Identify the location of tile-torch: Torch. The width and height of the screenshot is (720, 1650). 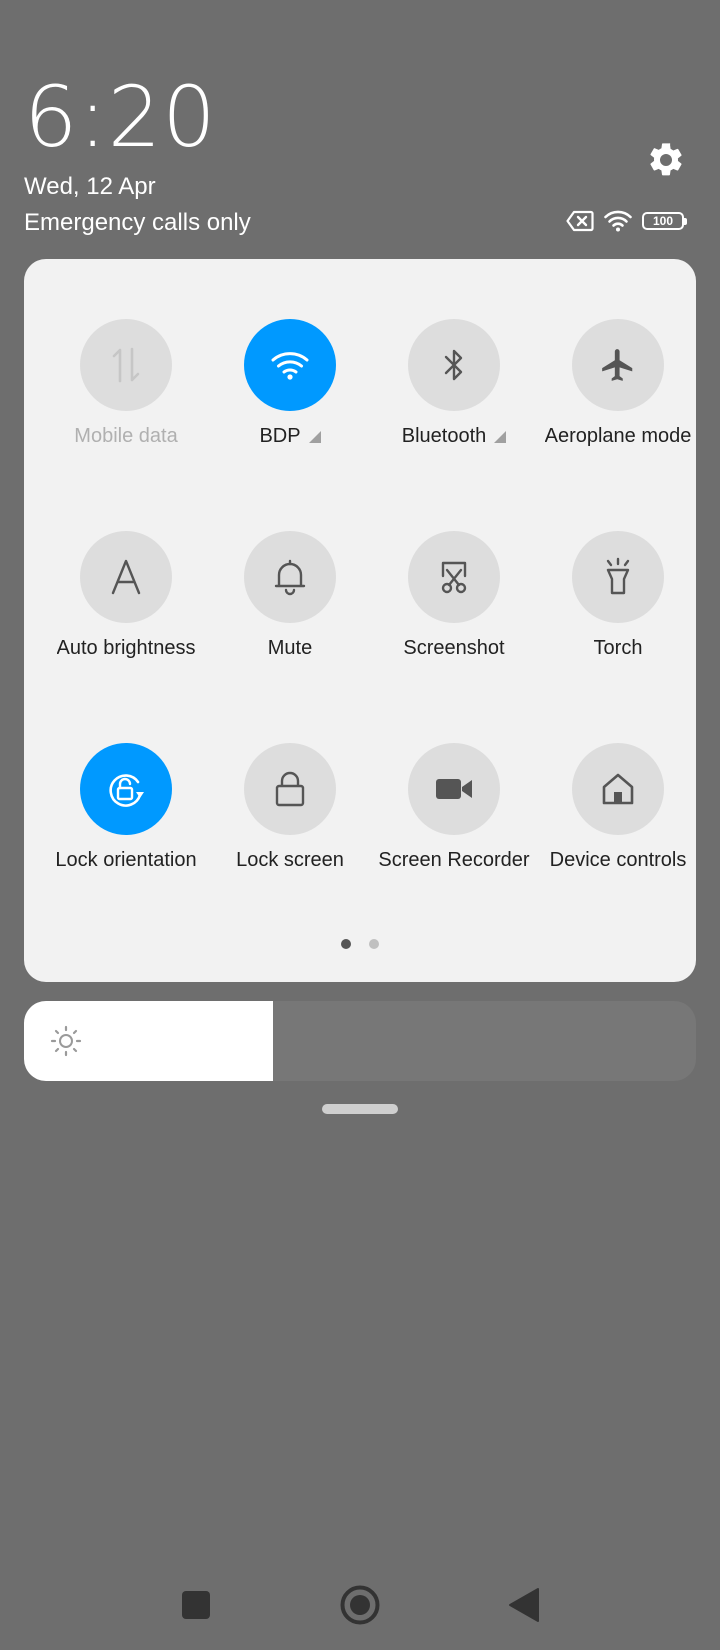
(618, 606).